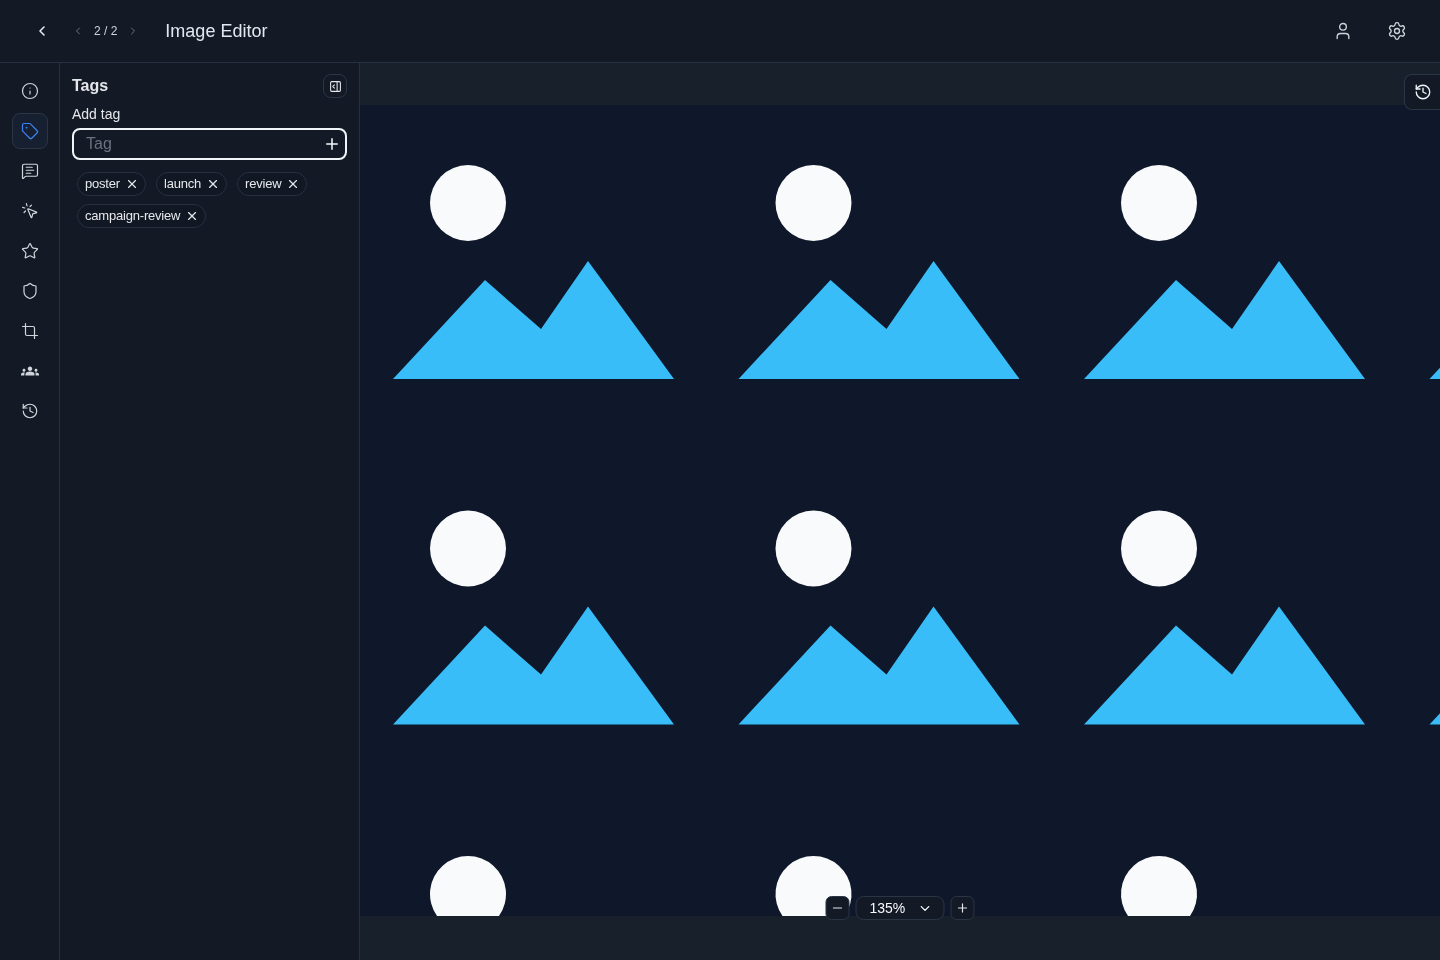 The height and width of the screenshot is (960, 1440). Describe the element at coordinates (106, 31) in the screenshot. I see `page-counter: 2 / 2` at that location.